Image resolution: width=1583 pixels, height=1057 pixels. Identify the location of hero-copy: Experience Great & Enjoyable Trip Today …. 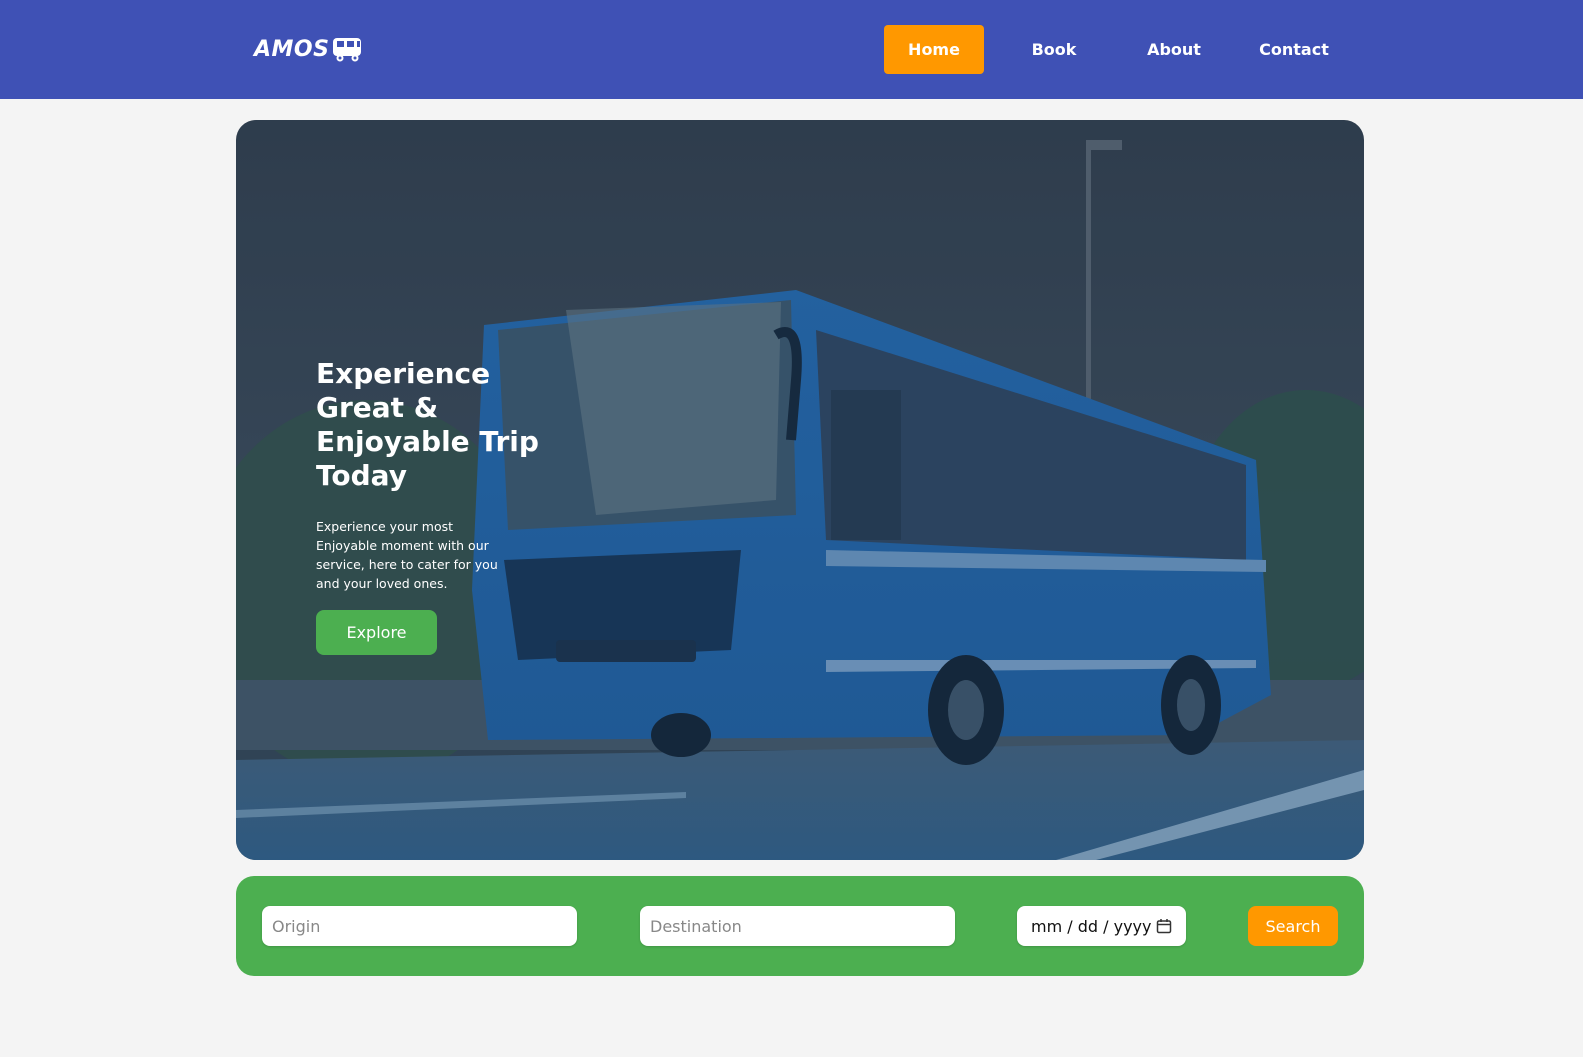
(451, 506).